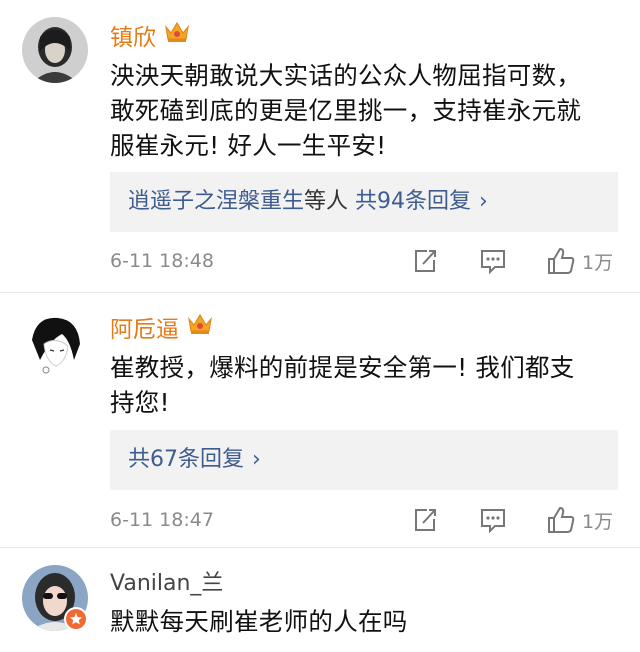 The height and width of the screenshot is (652, 640). I want to click on comment-line: 服崔永元! 好人一生平安!, so click(248, 145).